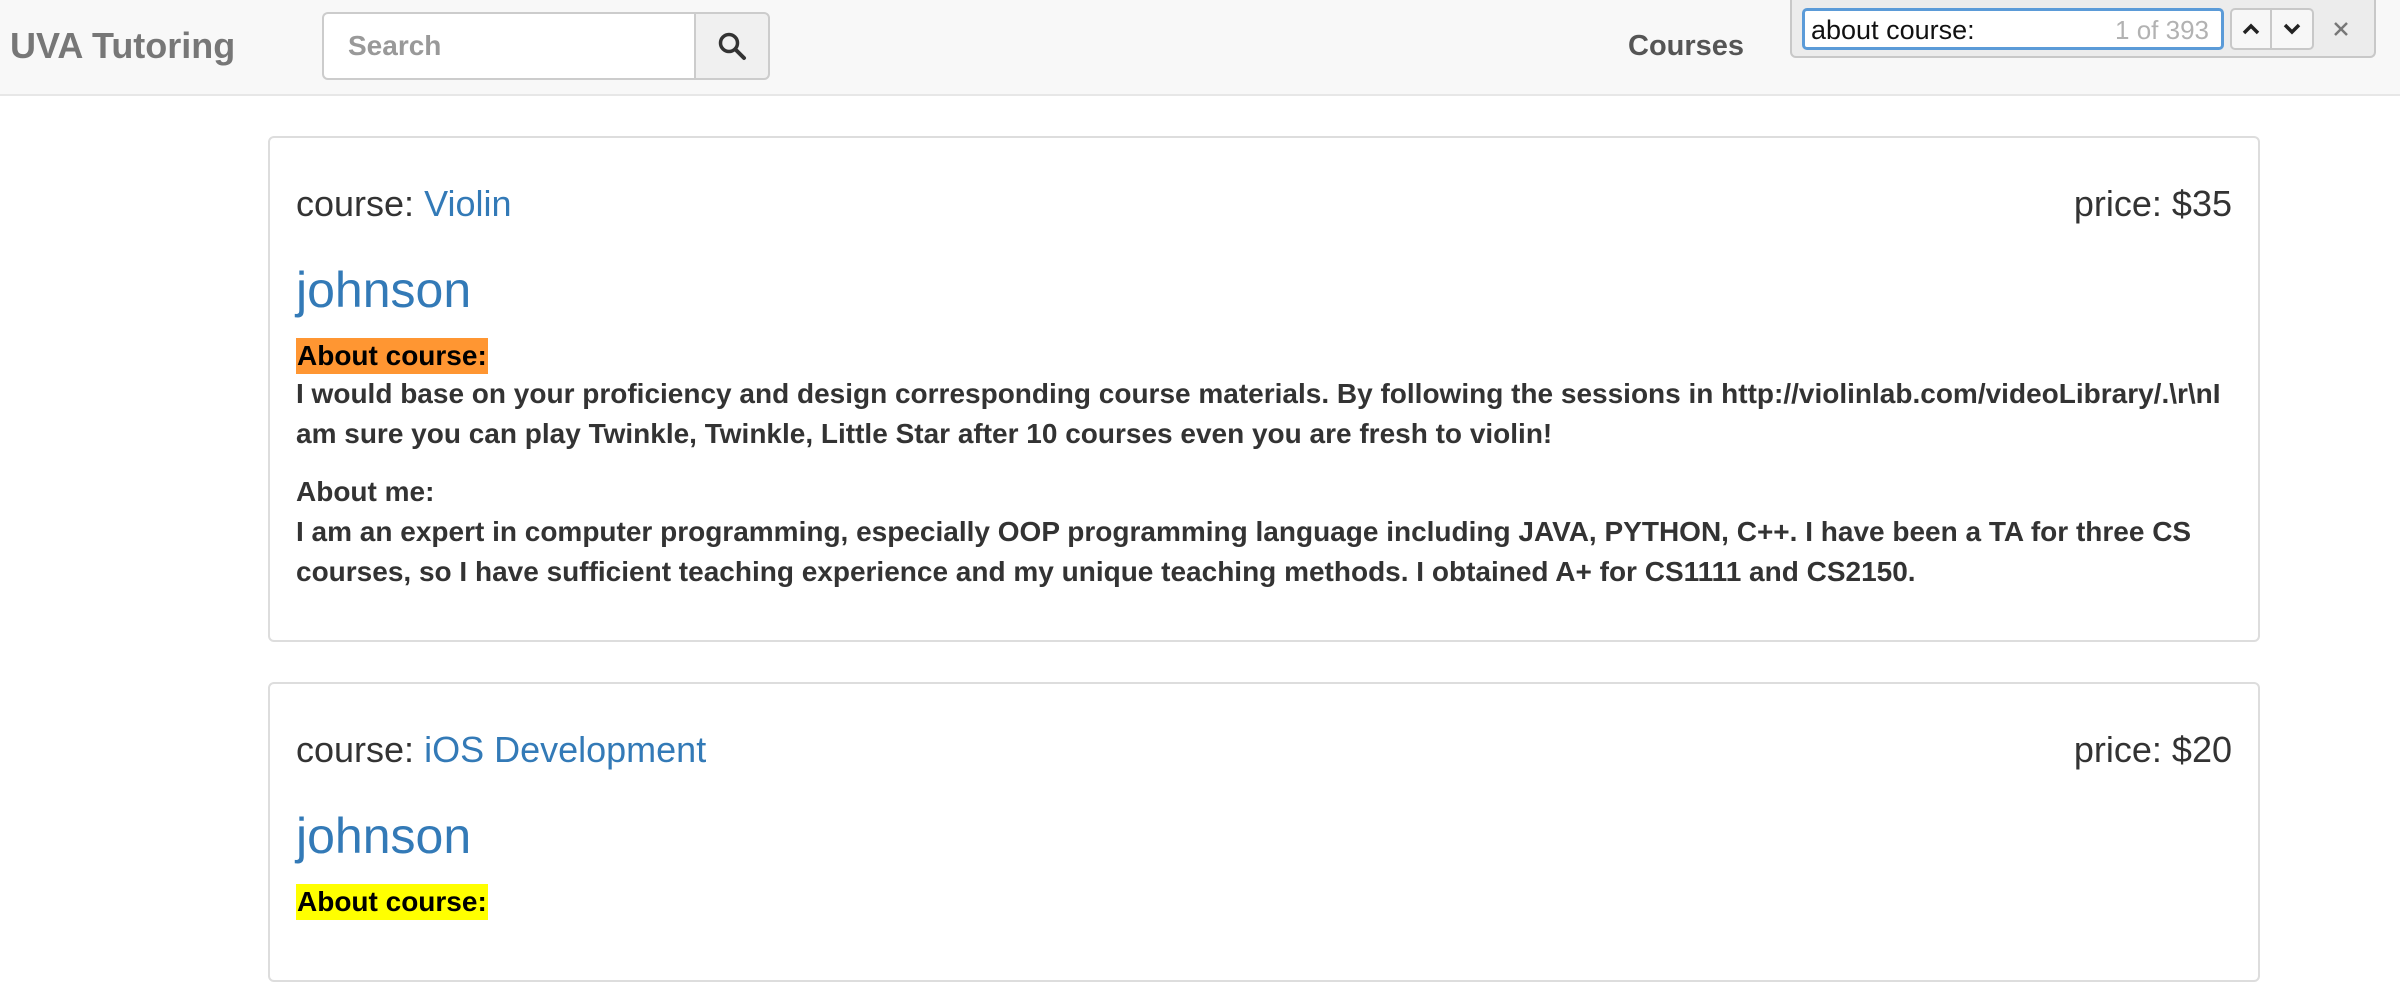  What do you see at coordinates (2152, 203) in the screenshot?
I see `course-price: price: $35` at bounding box center [2152, 203].